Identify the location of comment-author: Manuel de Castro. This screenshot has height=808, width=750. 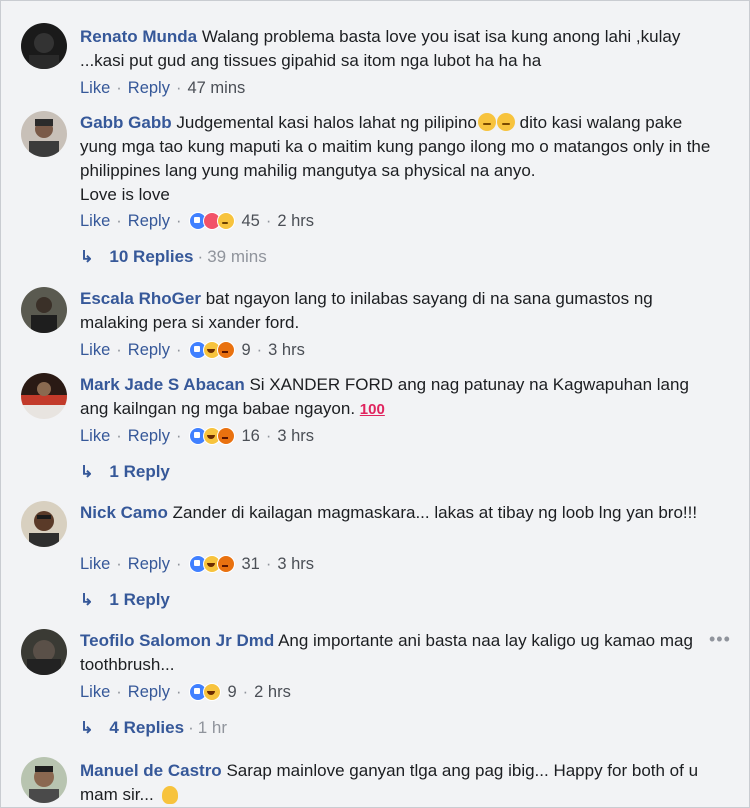
(151, 770).